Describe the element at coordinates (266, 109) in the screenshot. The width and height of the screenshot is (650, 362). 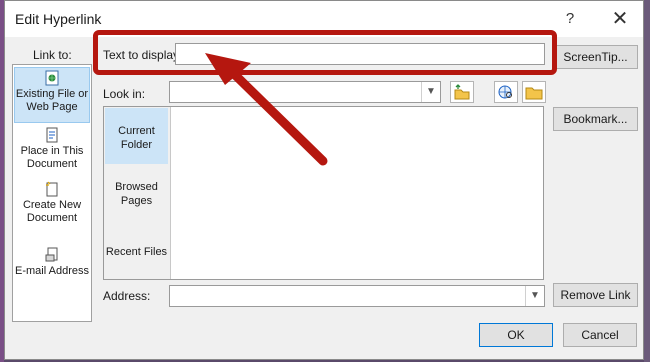
I see `annotation-arrow` at that location.